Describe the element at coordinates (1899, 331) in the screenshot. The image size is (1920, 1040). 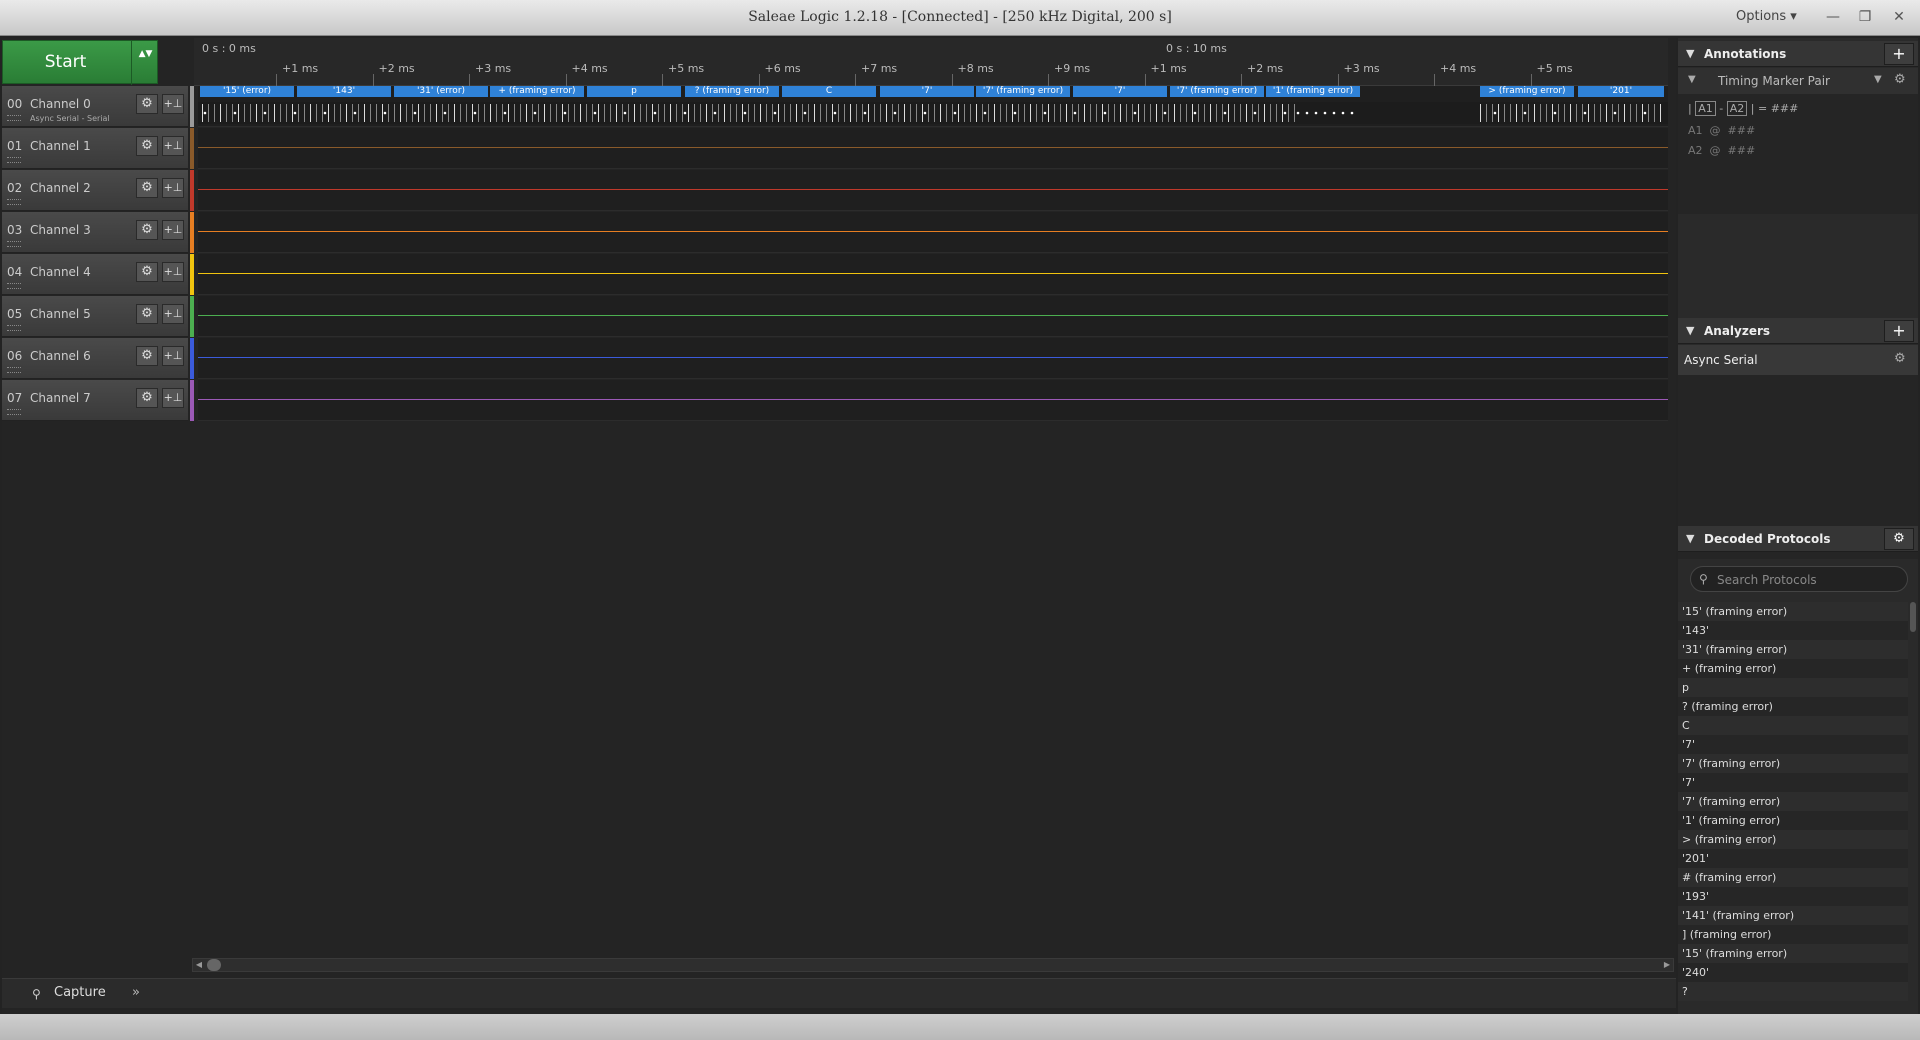
I see `add-analyzer-button: +` at that location.